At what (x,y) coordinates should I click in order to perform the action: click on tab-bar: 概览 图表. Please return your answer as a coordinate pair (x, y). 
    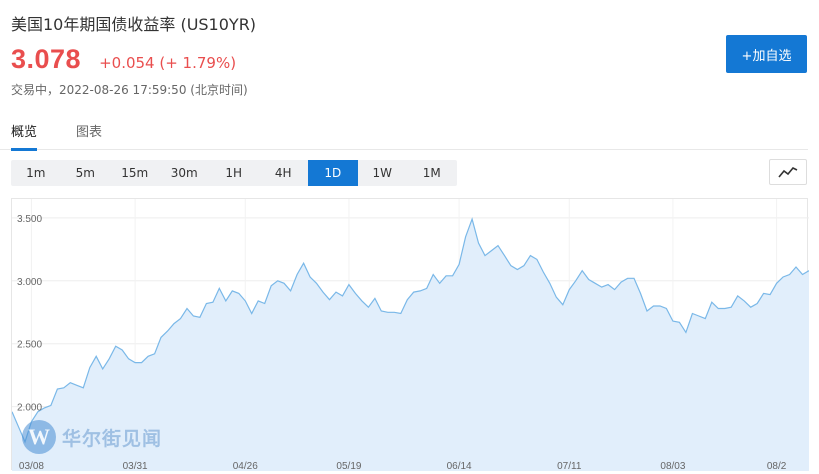
    Looking at the image, I should click on (404, 134).